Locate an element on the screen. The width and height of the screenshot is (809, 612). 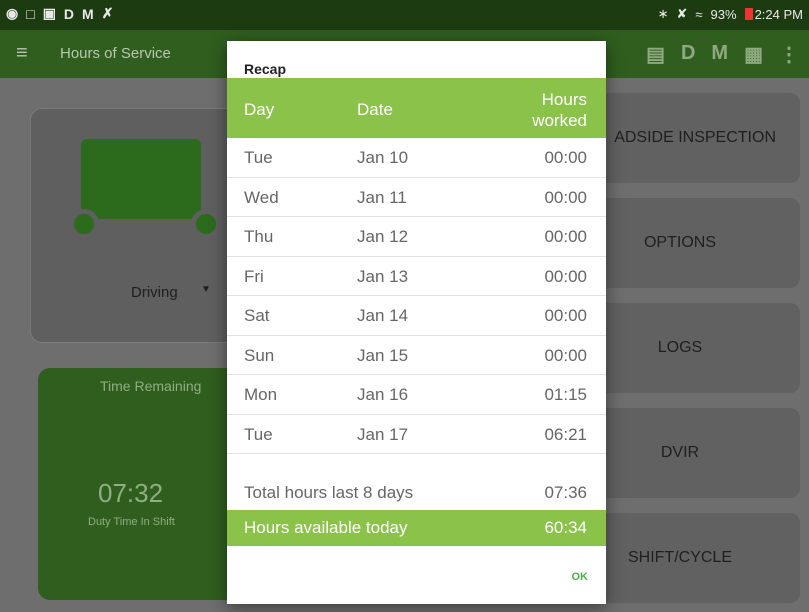
table-row: Thu Jan 12 00:00 is located at coordinates (416, 237).